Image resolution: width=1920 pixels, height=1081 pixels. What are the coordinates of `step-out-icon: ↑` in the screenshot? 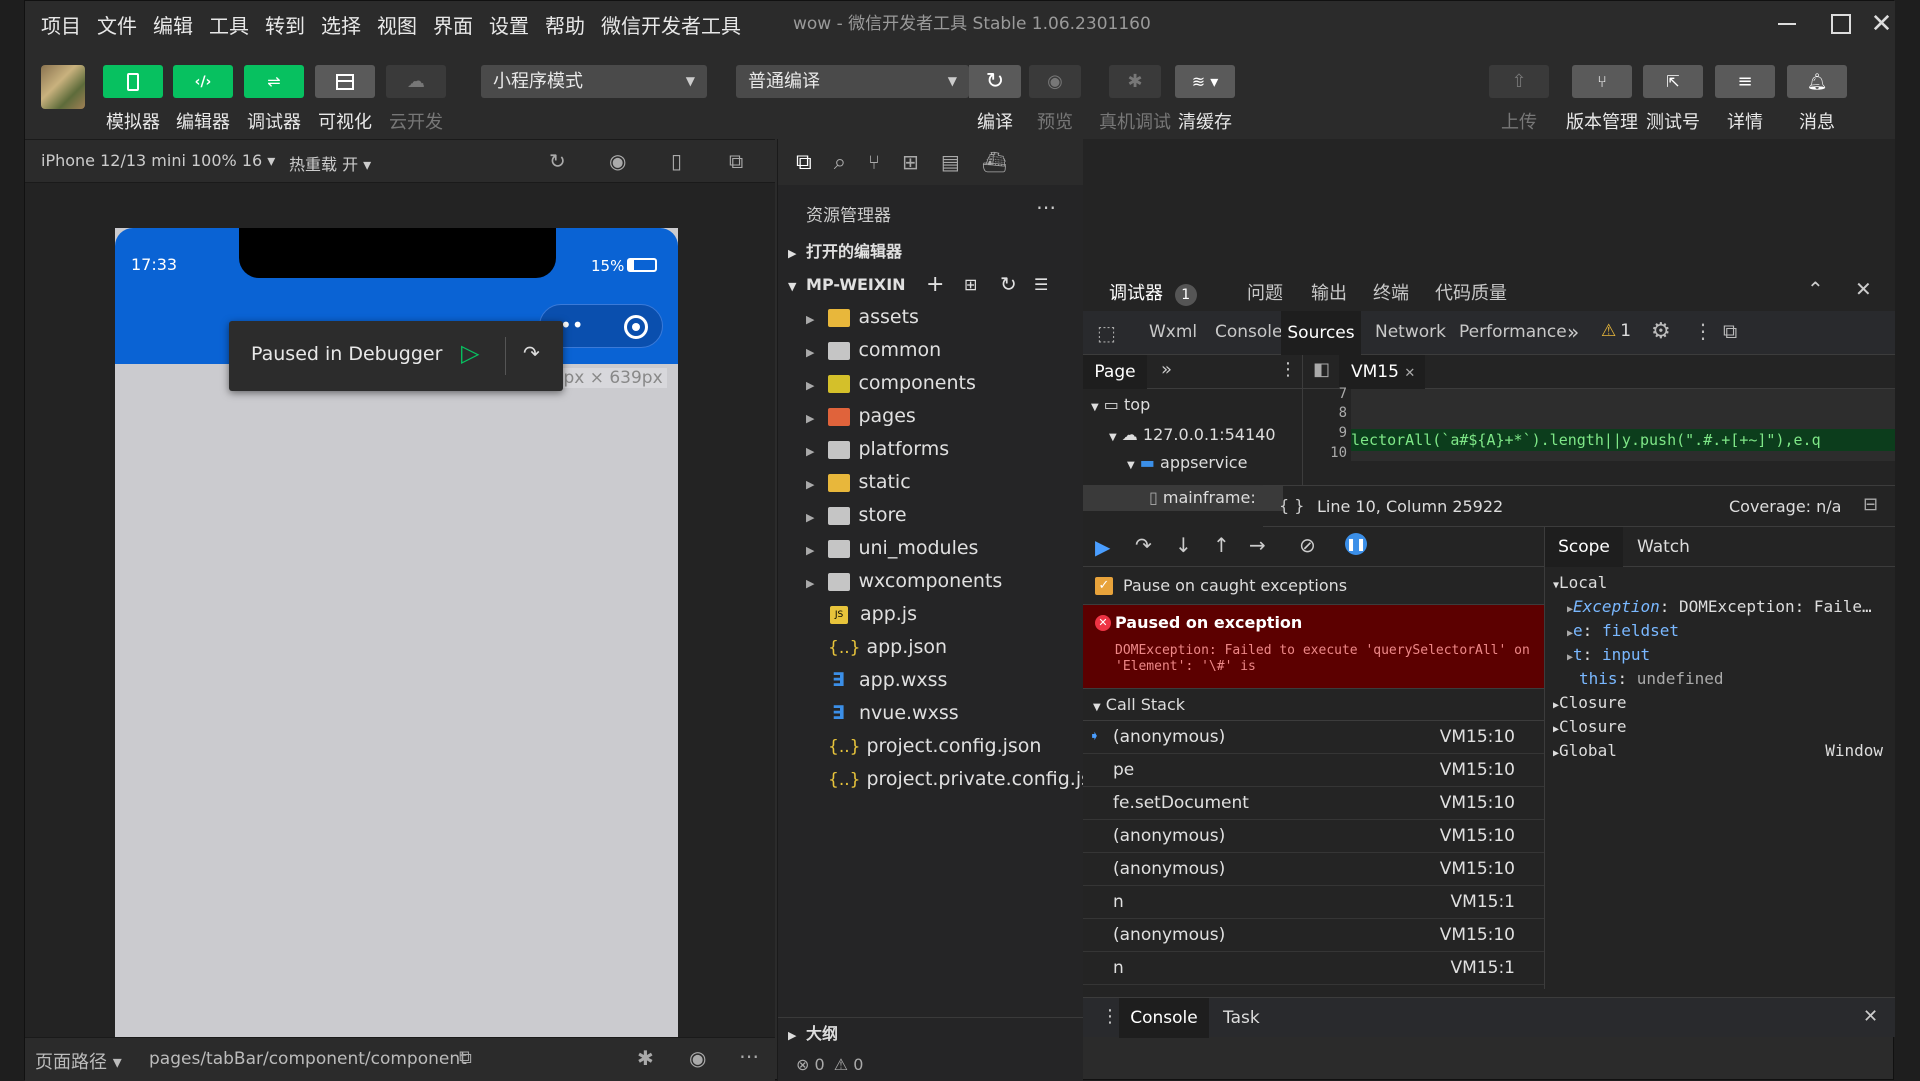 It's located at (1221, 545).